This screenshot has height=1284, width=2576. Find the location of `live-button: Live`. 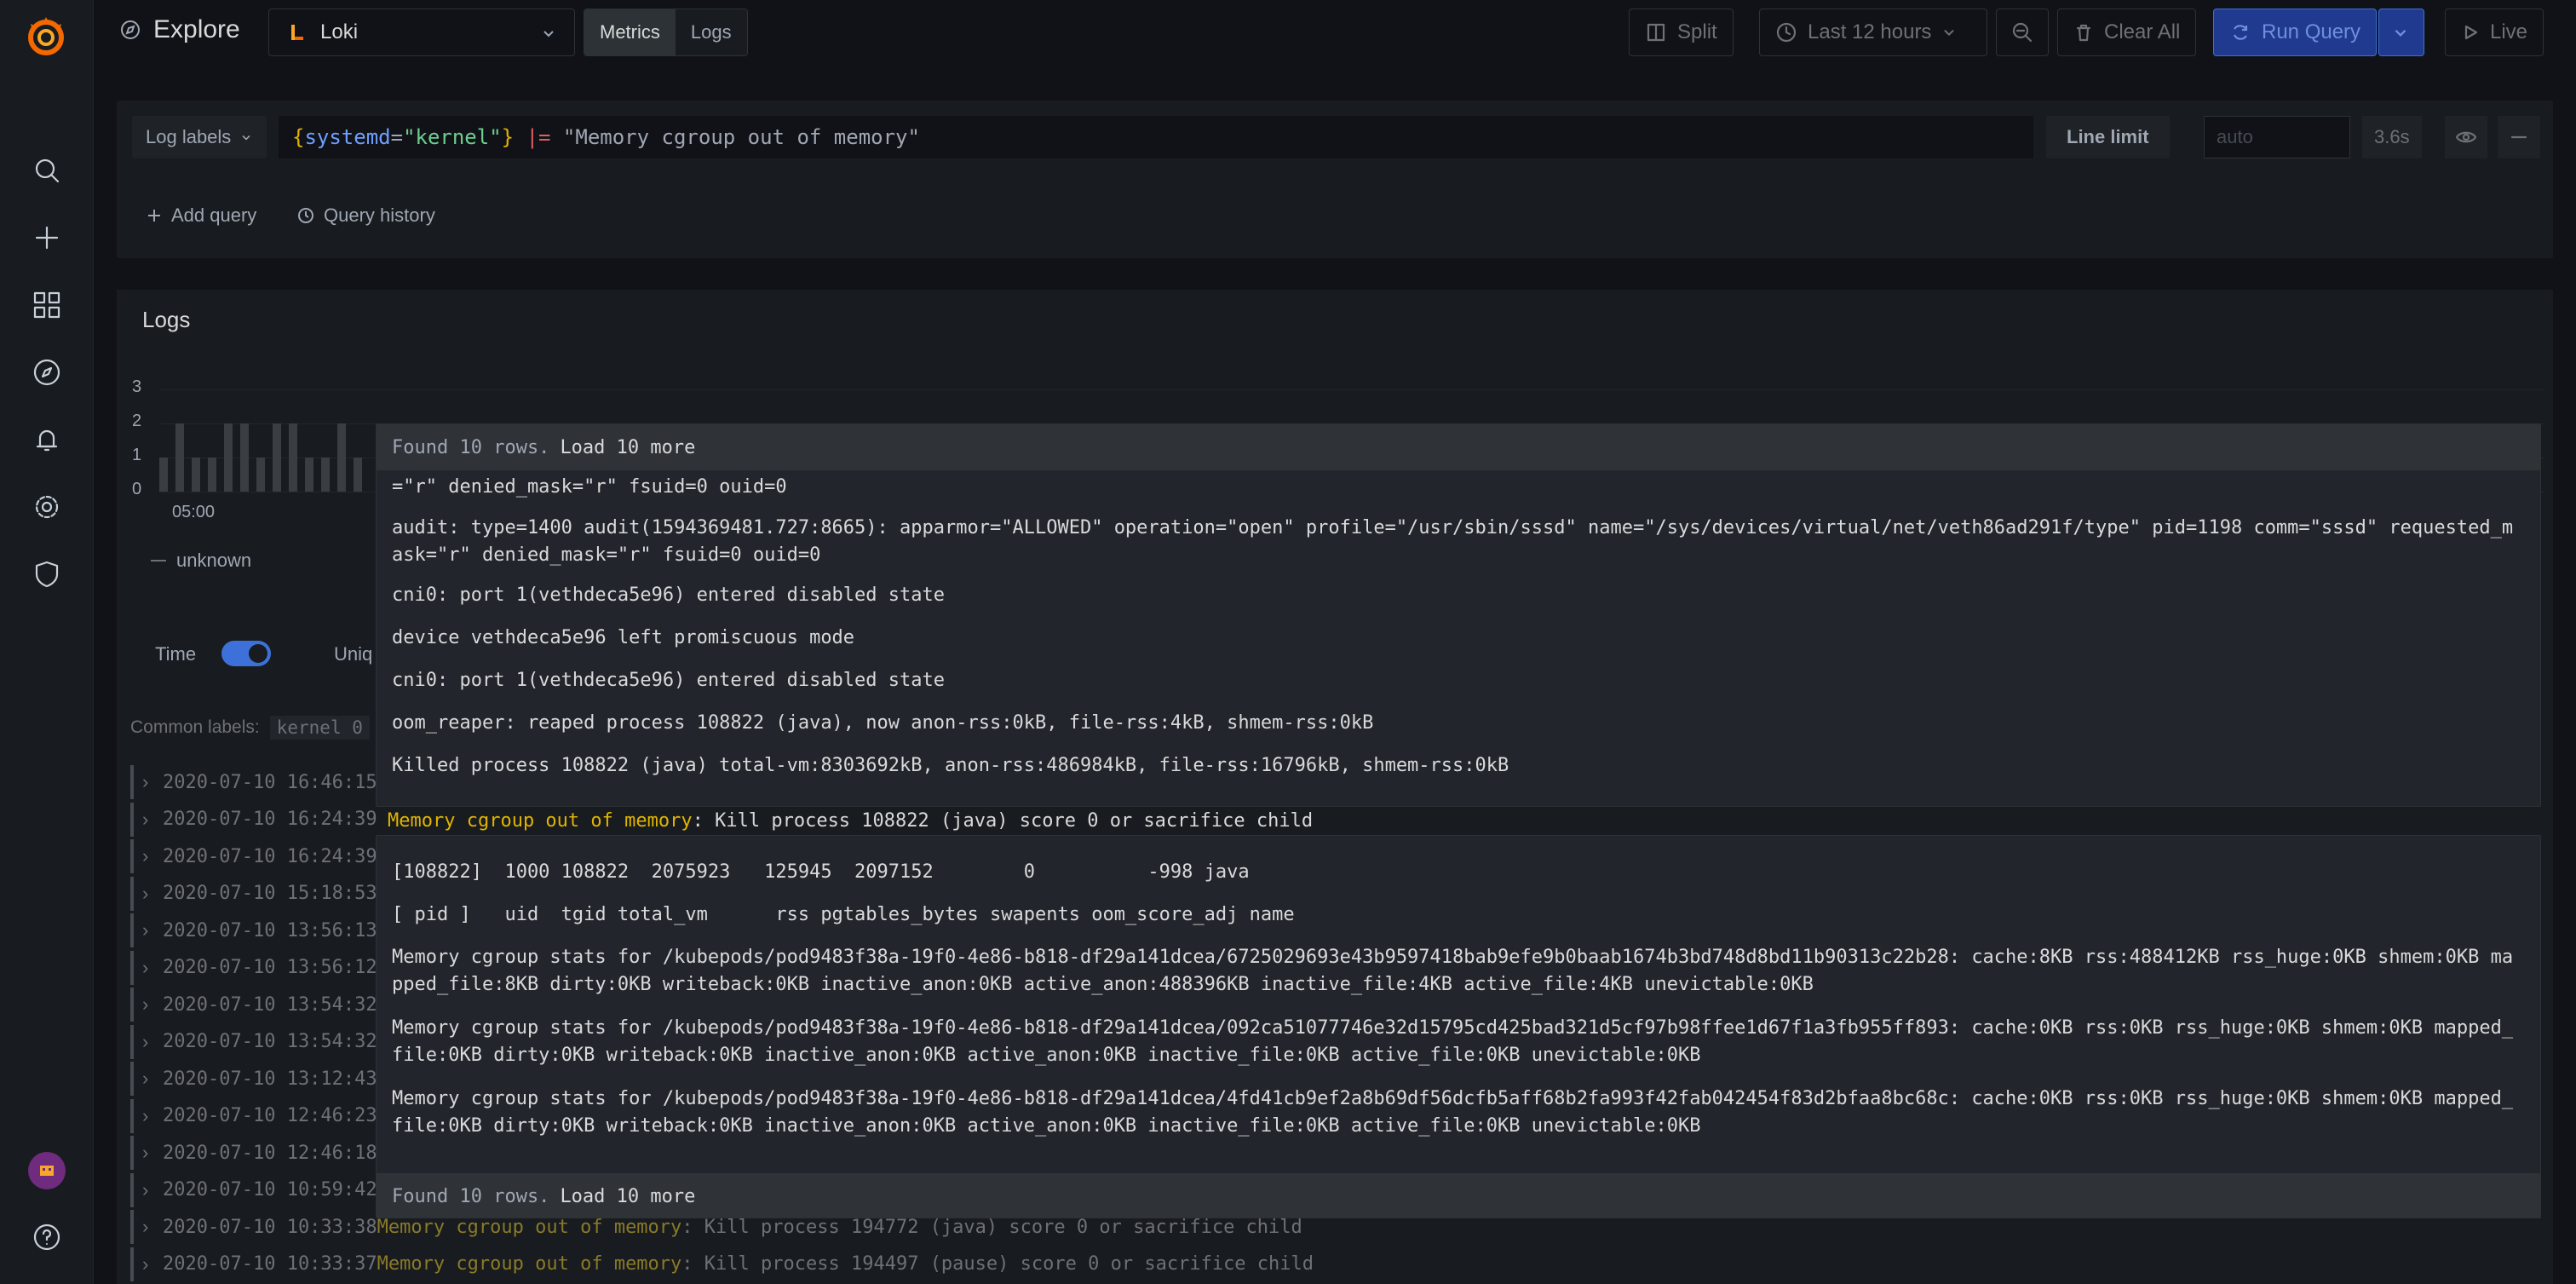

live-button: Live is located at coordinates (2494, 32).